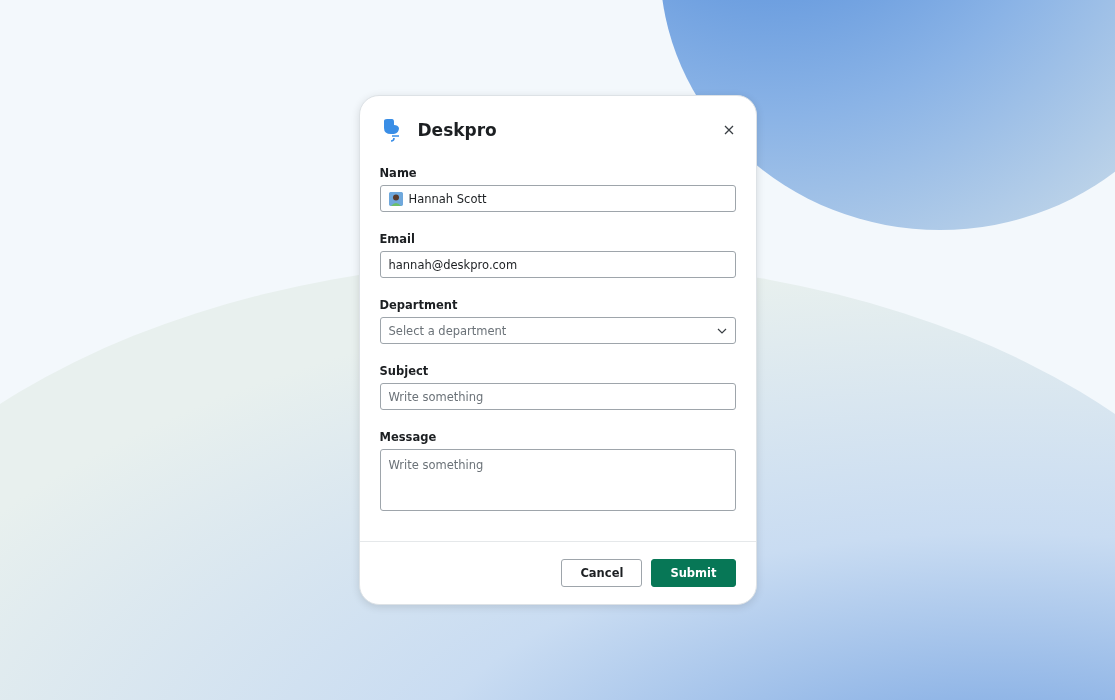  Describe the element at coordinates (721, 330) in the screenshot. I see `chevron-down-icon` at that location.